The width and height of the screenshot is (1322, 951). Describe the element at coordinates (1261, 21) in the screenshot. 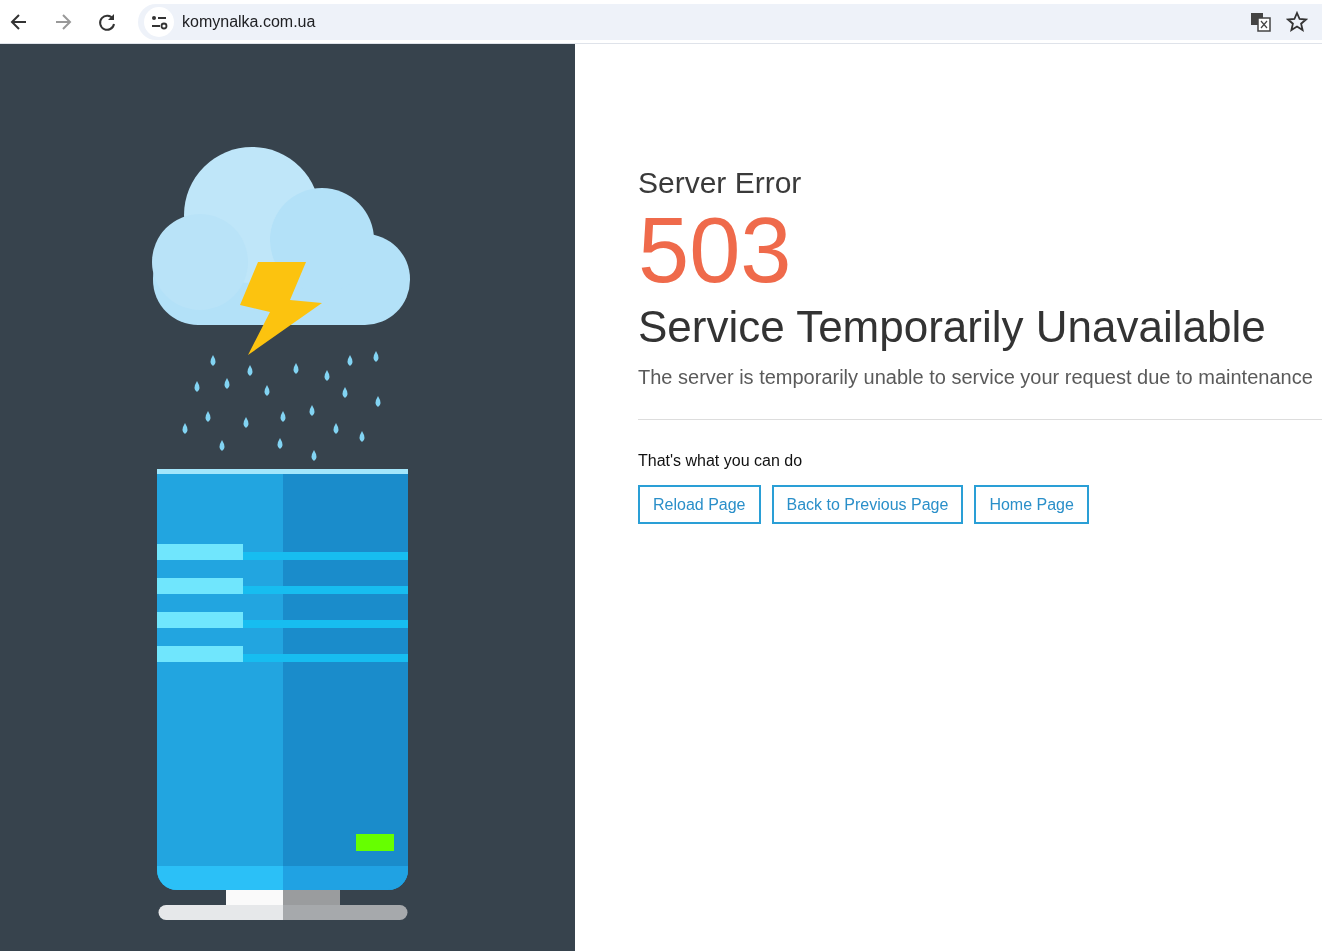

I see `translate-icon` at that location.